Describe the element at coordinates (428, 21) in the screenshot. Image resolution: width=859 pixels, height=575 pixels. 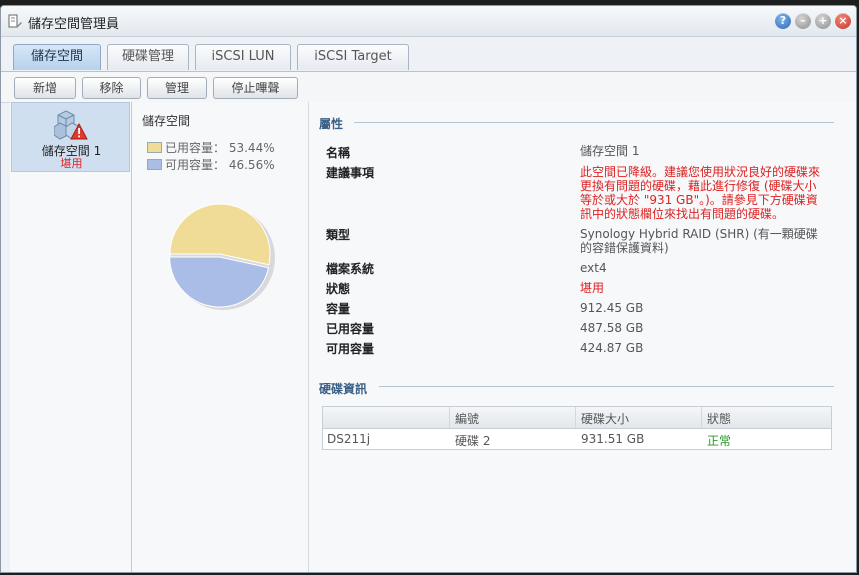
I see `title-bar: 儲存空間管理員 ? – + ×` at that location.